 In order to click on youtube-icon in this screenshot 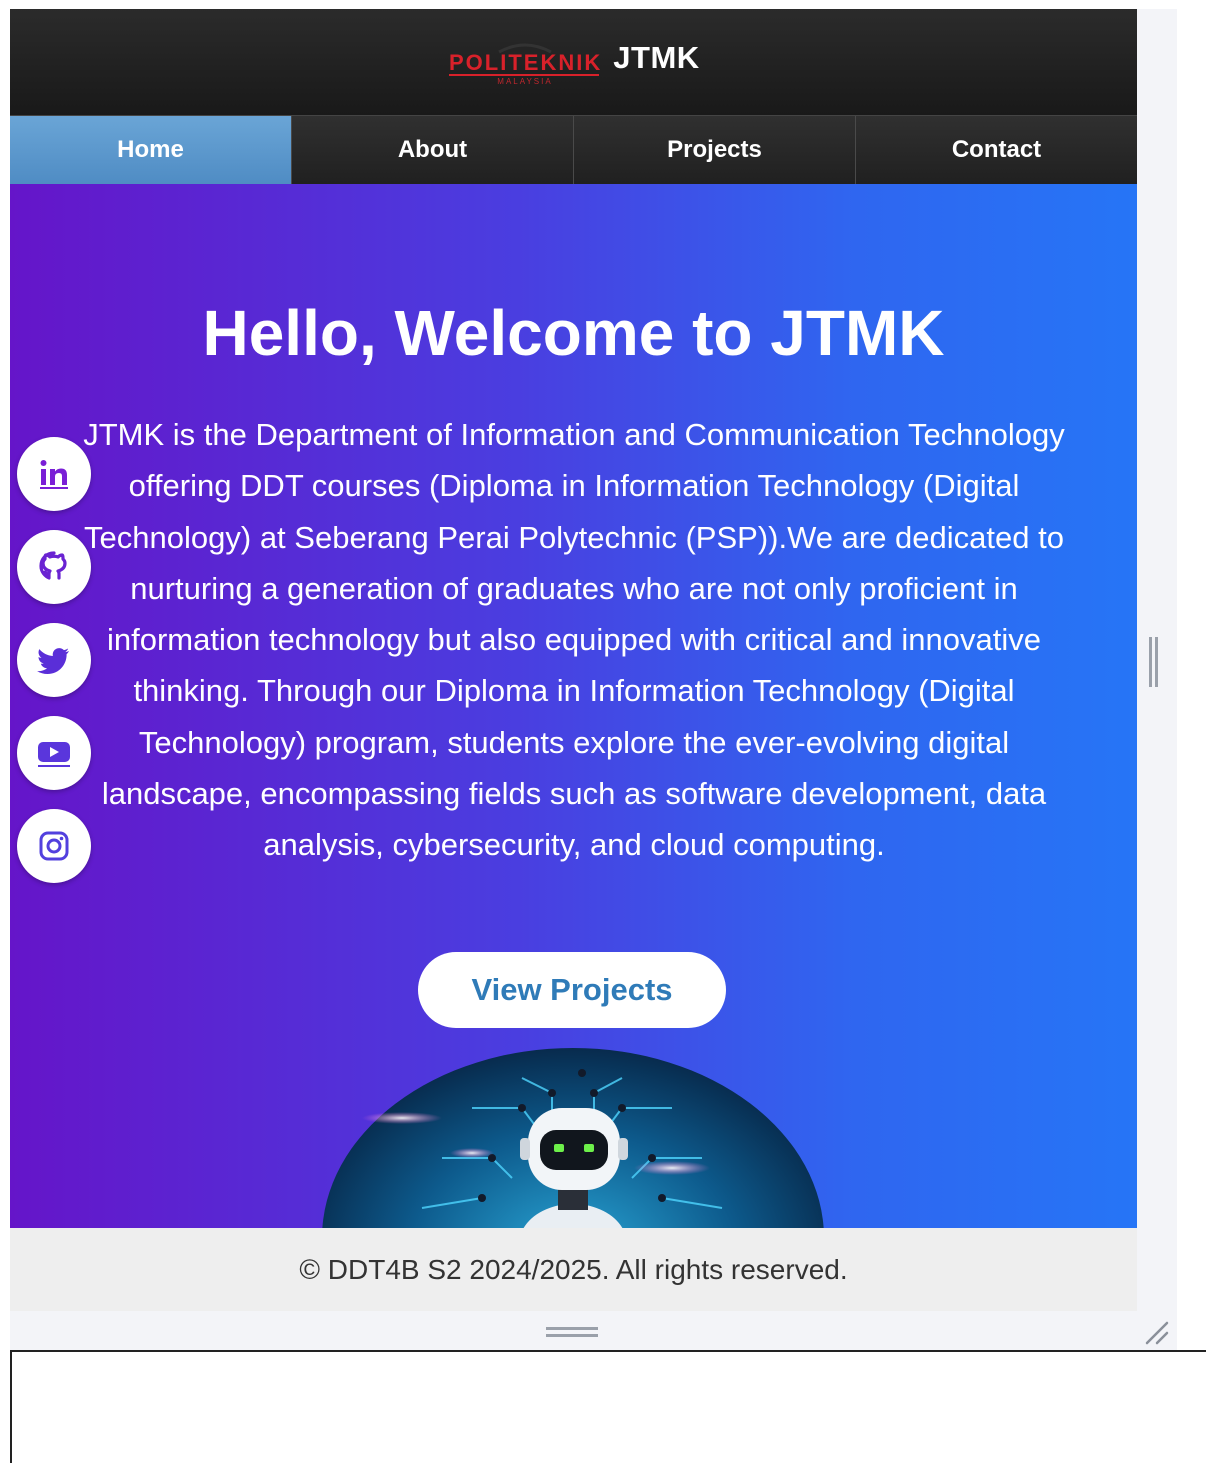, I will do `click(54, 754)`.